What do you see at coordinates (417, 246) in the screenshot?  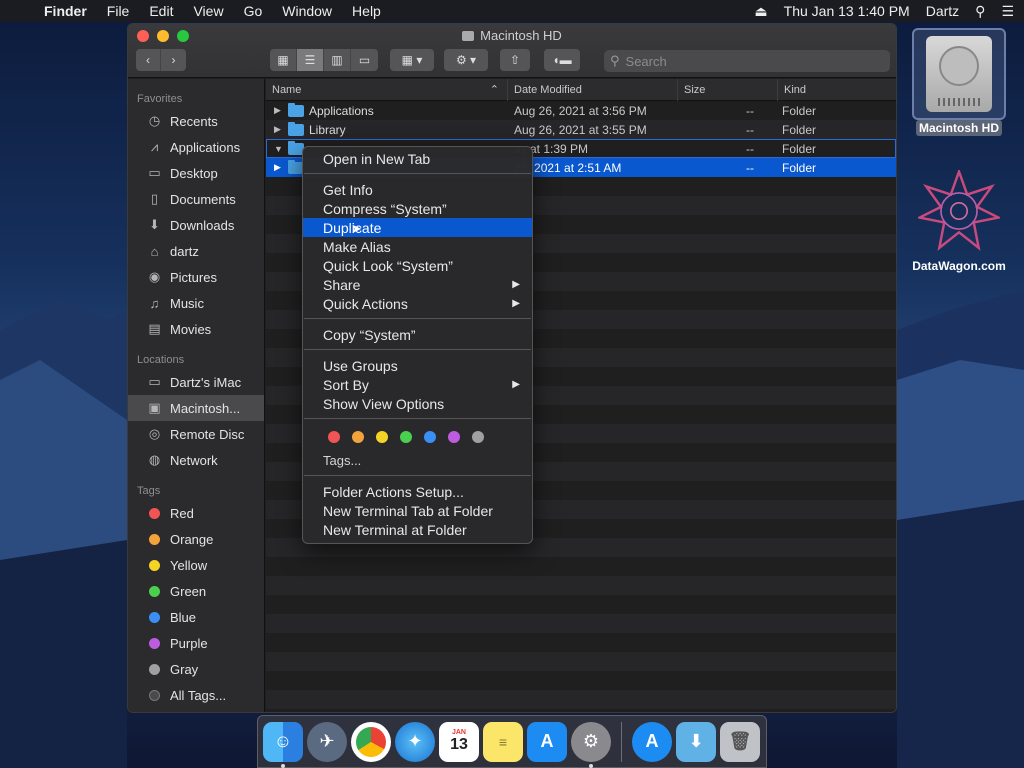 I see `menu-item-make-alias: Make Alias` at bounding box center [417, 246].